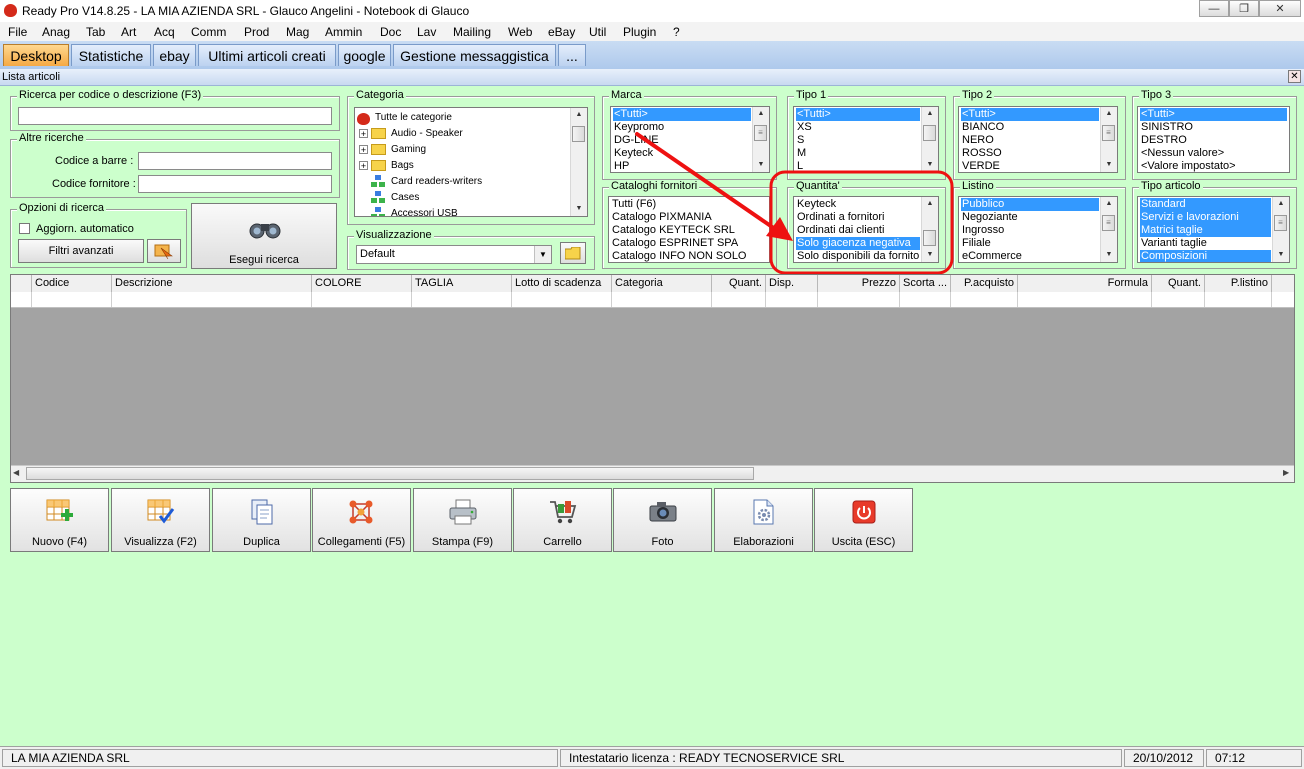 This screenshot has width=1304, height=769. What do you see at coordinates (256, 32) in the screenshot?
I see `menu-prod: Prod` at bounding box center [256, 32].